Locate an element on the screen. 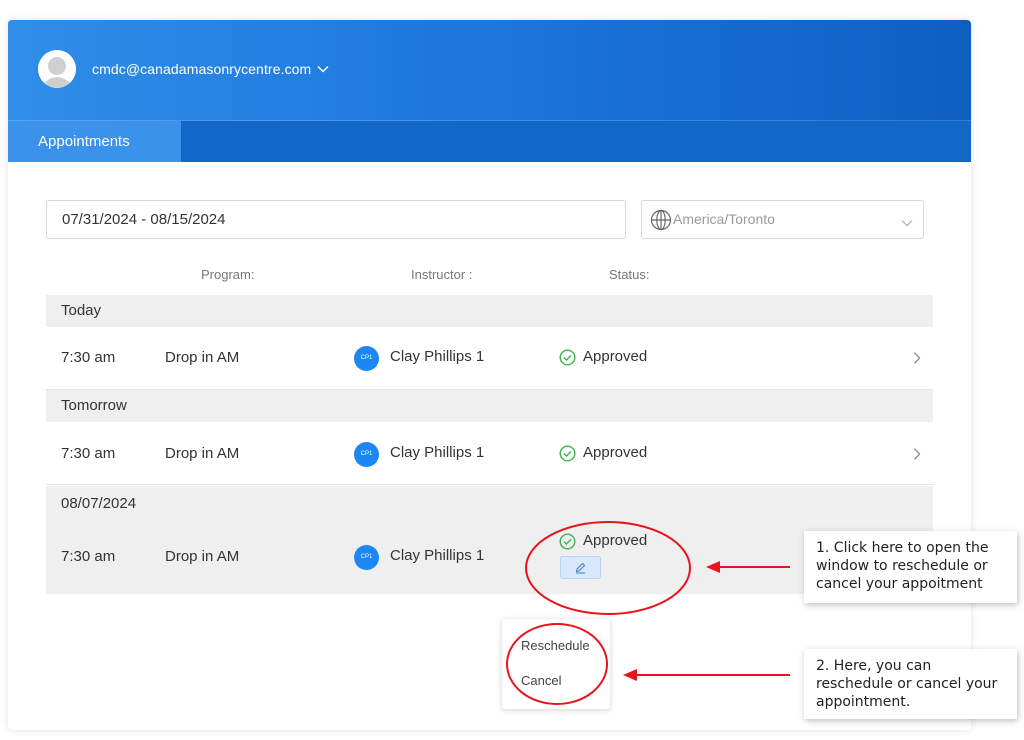 This screenshot has width=1024, height=740. group-header-tomorrow: Tomorrow is located at coordinates (489, 406).